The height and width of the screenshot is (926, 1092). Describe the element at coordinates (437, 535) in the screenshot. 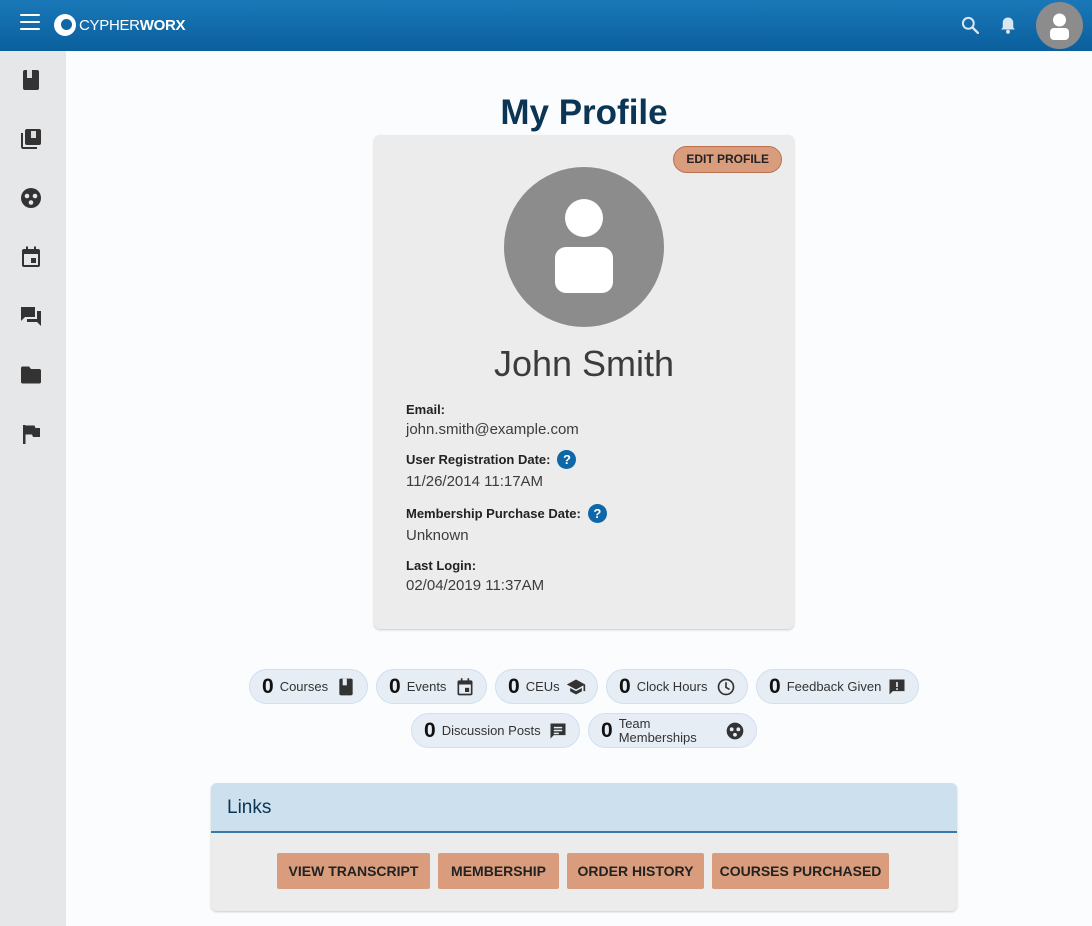

I see `membership-date: Unknown` at that location.